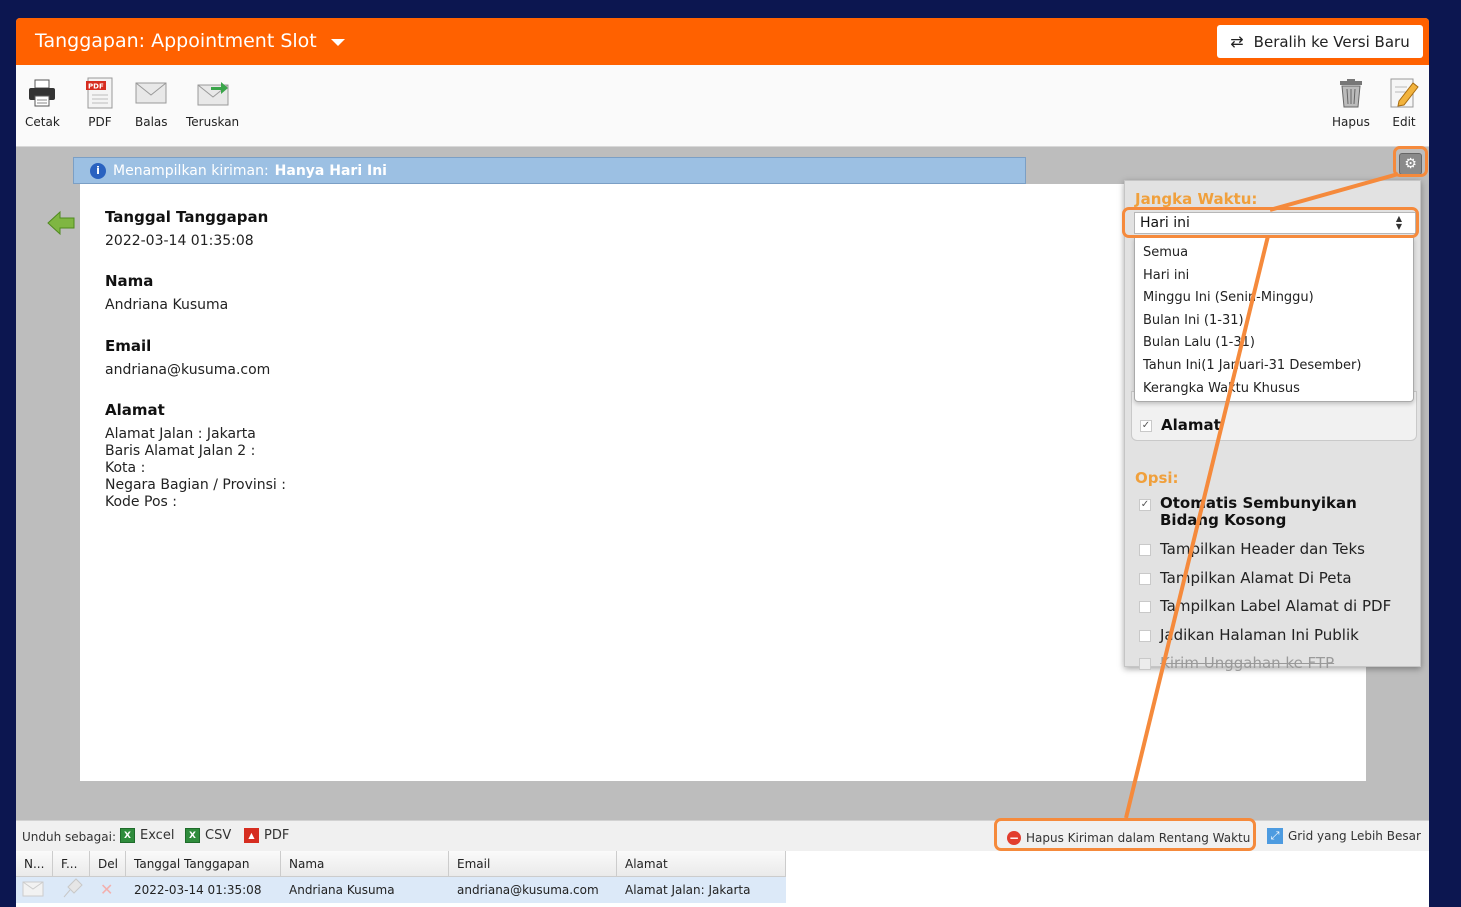 The image size is (1461, 907). I want to click on excel-icon: X, so click(127, 835).